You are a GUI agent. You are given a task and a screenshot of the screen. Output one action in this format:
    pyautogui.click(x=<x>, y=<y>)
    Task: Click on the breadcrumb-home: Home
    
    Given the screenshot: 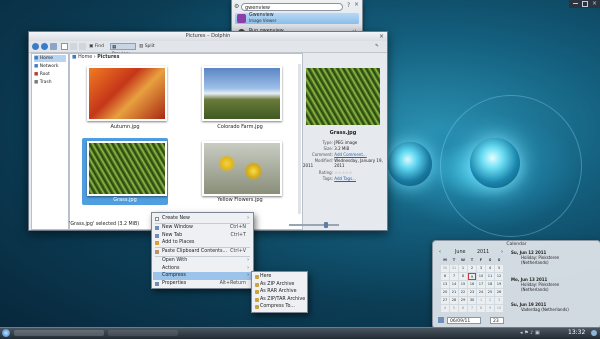 What is the action you would take?
    pyautogui.click(x=85, y=57)
    